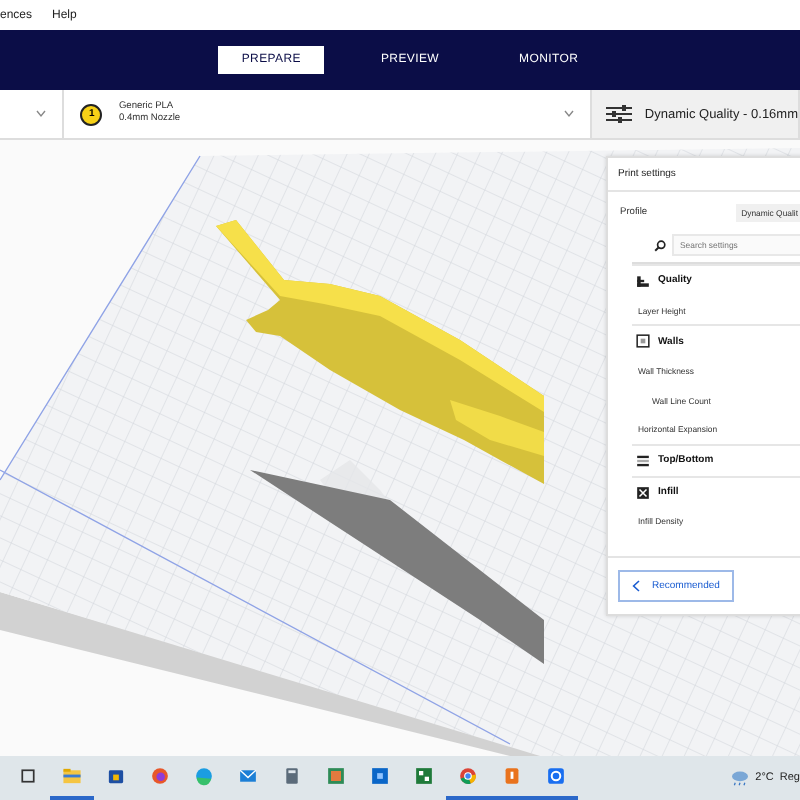 Image resolution: width=800 pixels, height=800 pixels. What do you see at coordinates (739, 778) in the screenshot?
I see `cloud-rain-icon` at bounding box center [739, 778].